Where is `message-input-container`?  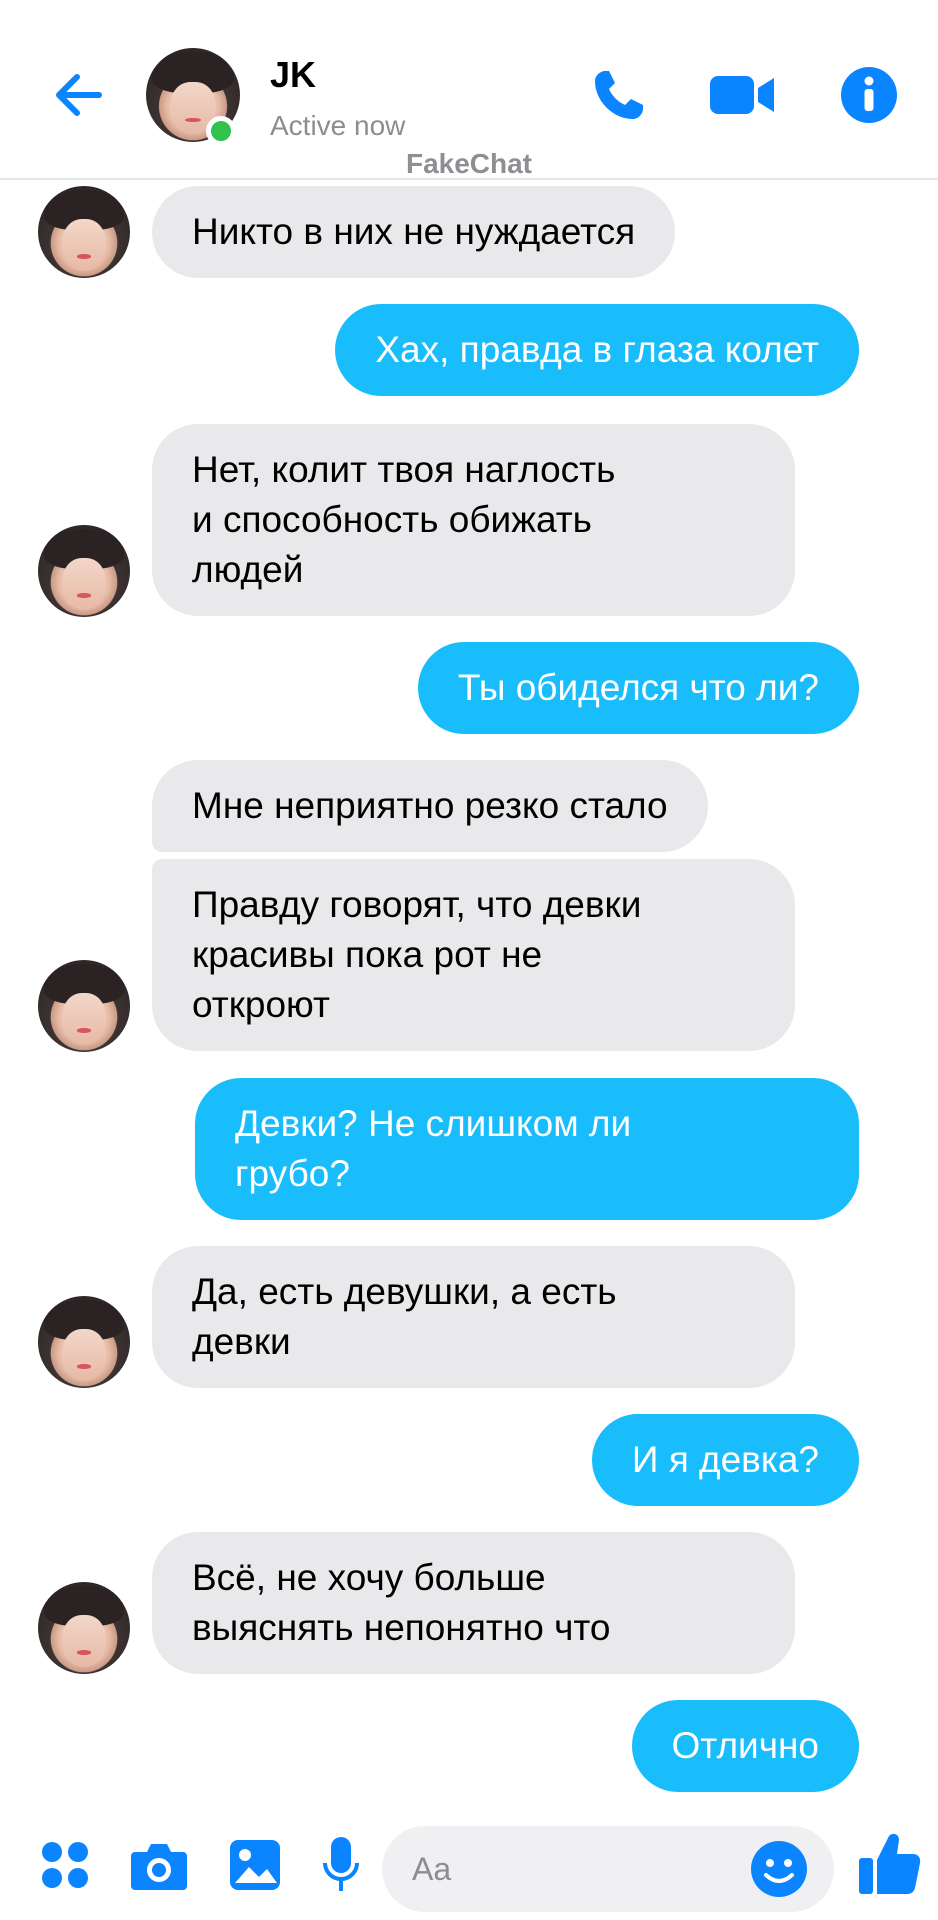
message-input-container is located at coordinates (608, 1869).